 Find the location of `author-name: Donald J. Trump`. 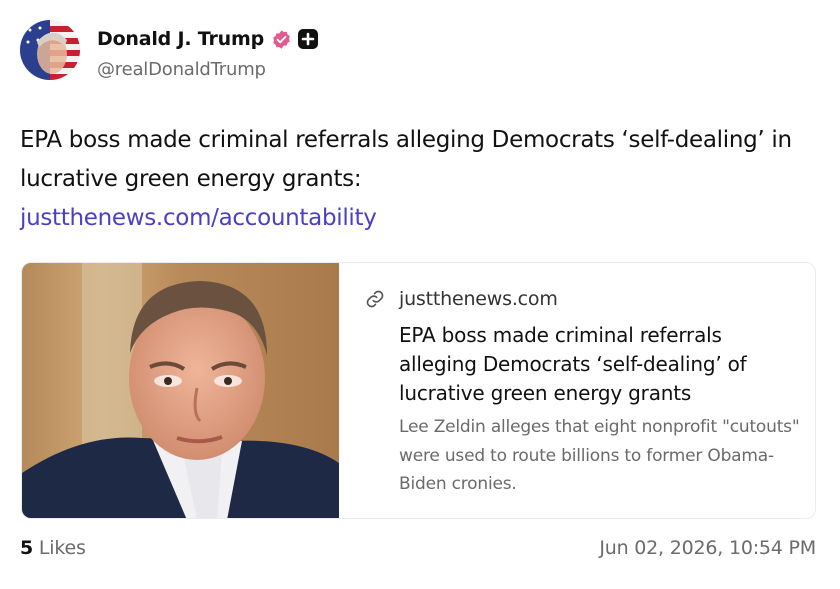

author-name: Donald J. Trump is located at coordinates (180, 39).